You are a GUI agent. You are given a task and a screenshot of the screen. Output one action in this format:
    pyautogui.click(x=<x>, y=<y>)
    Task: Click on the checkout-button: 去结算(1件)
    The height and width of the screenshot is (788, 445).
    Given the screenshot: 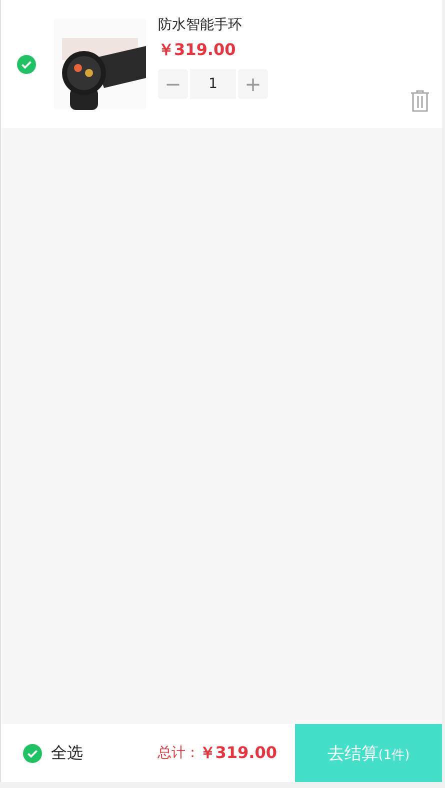 What is the action you would take?
    pyautogui.click(x=368, y=753)
    